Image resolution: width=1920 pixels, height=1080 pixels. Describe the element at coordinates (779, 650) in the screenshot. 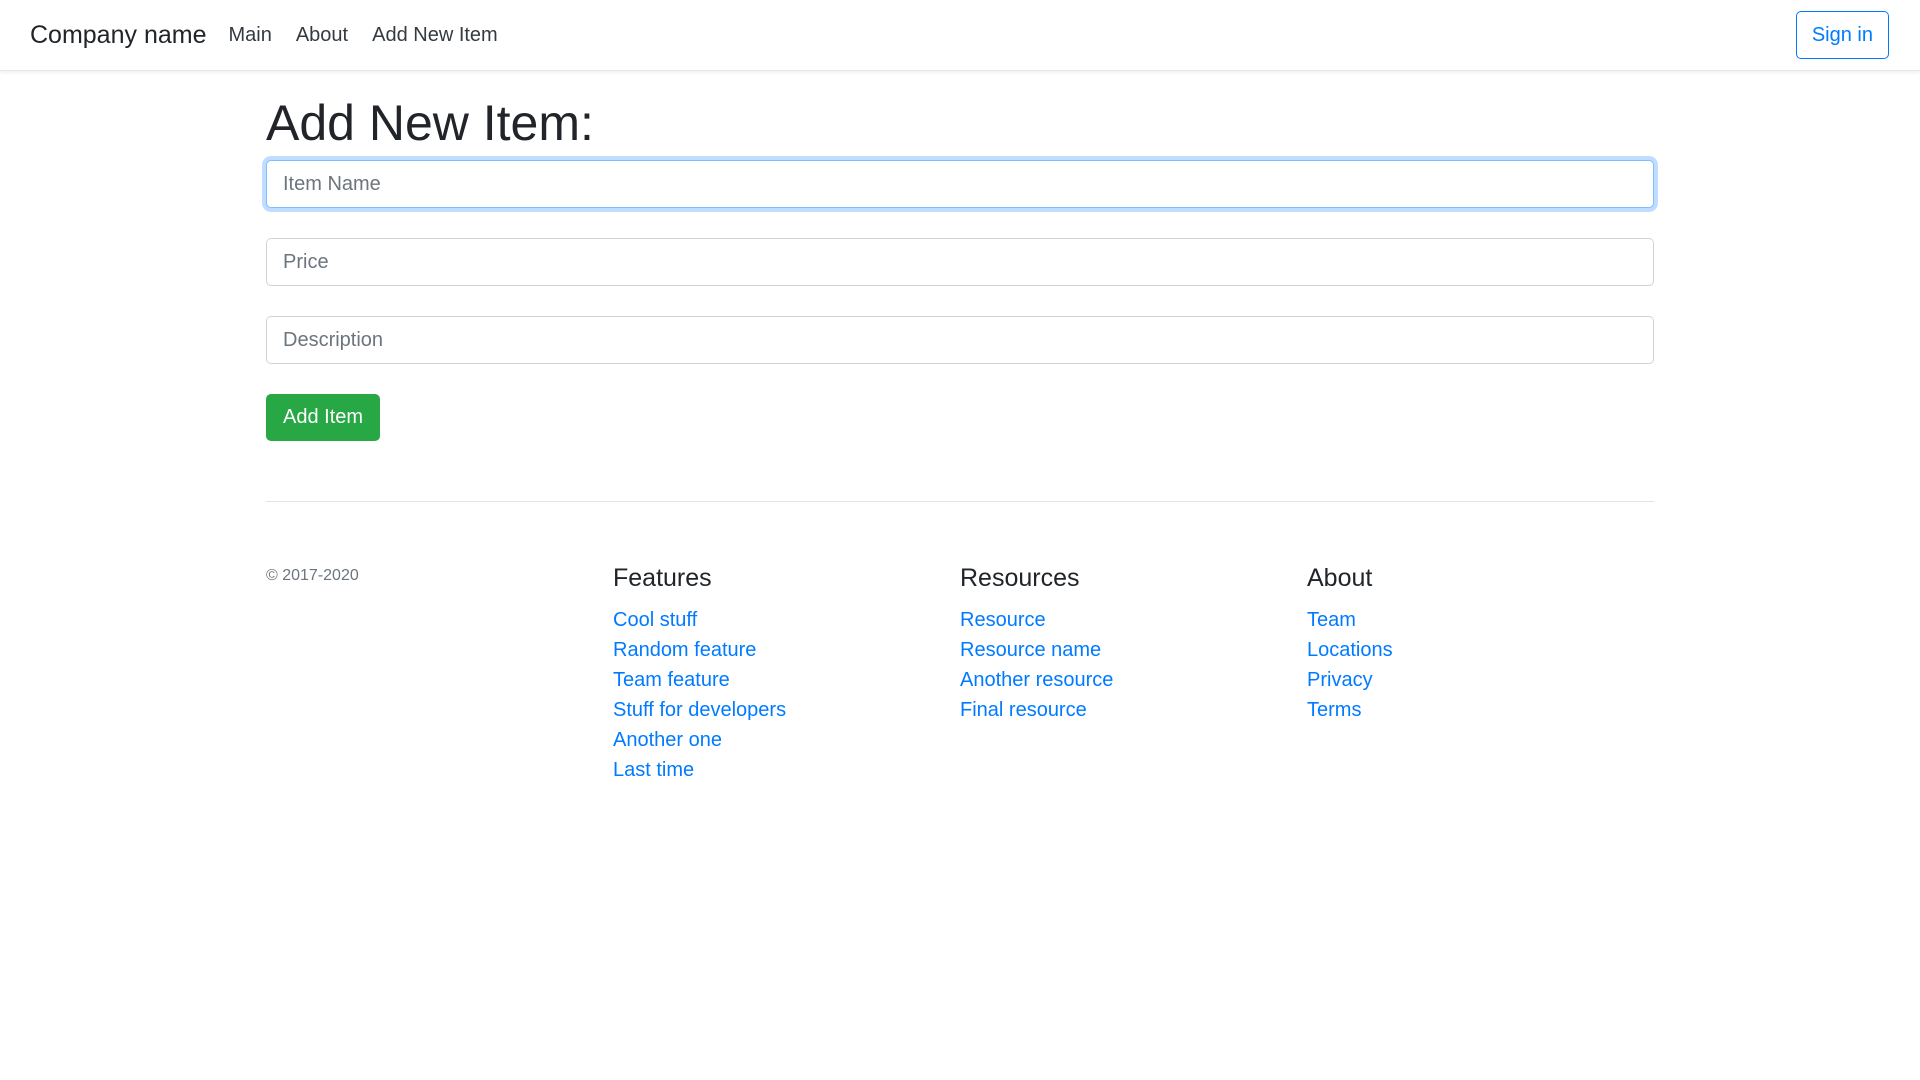

I see `list-item: Random feature` at that location.